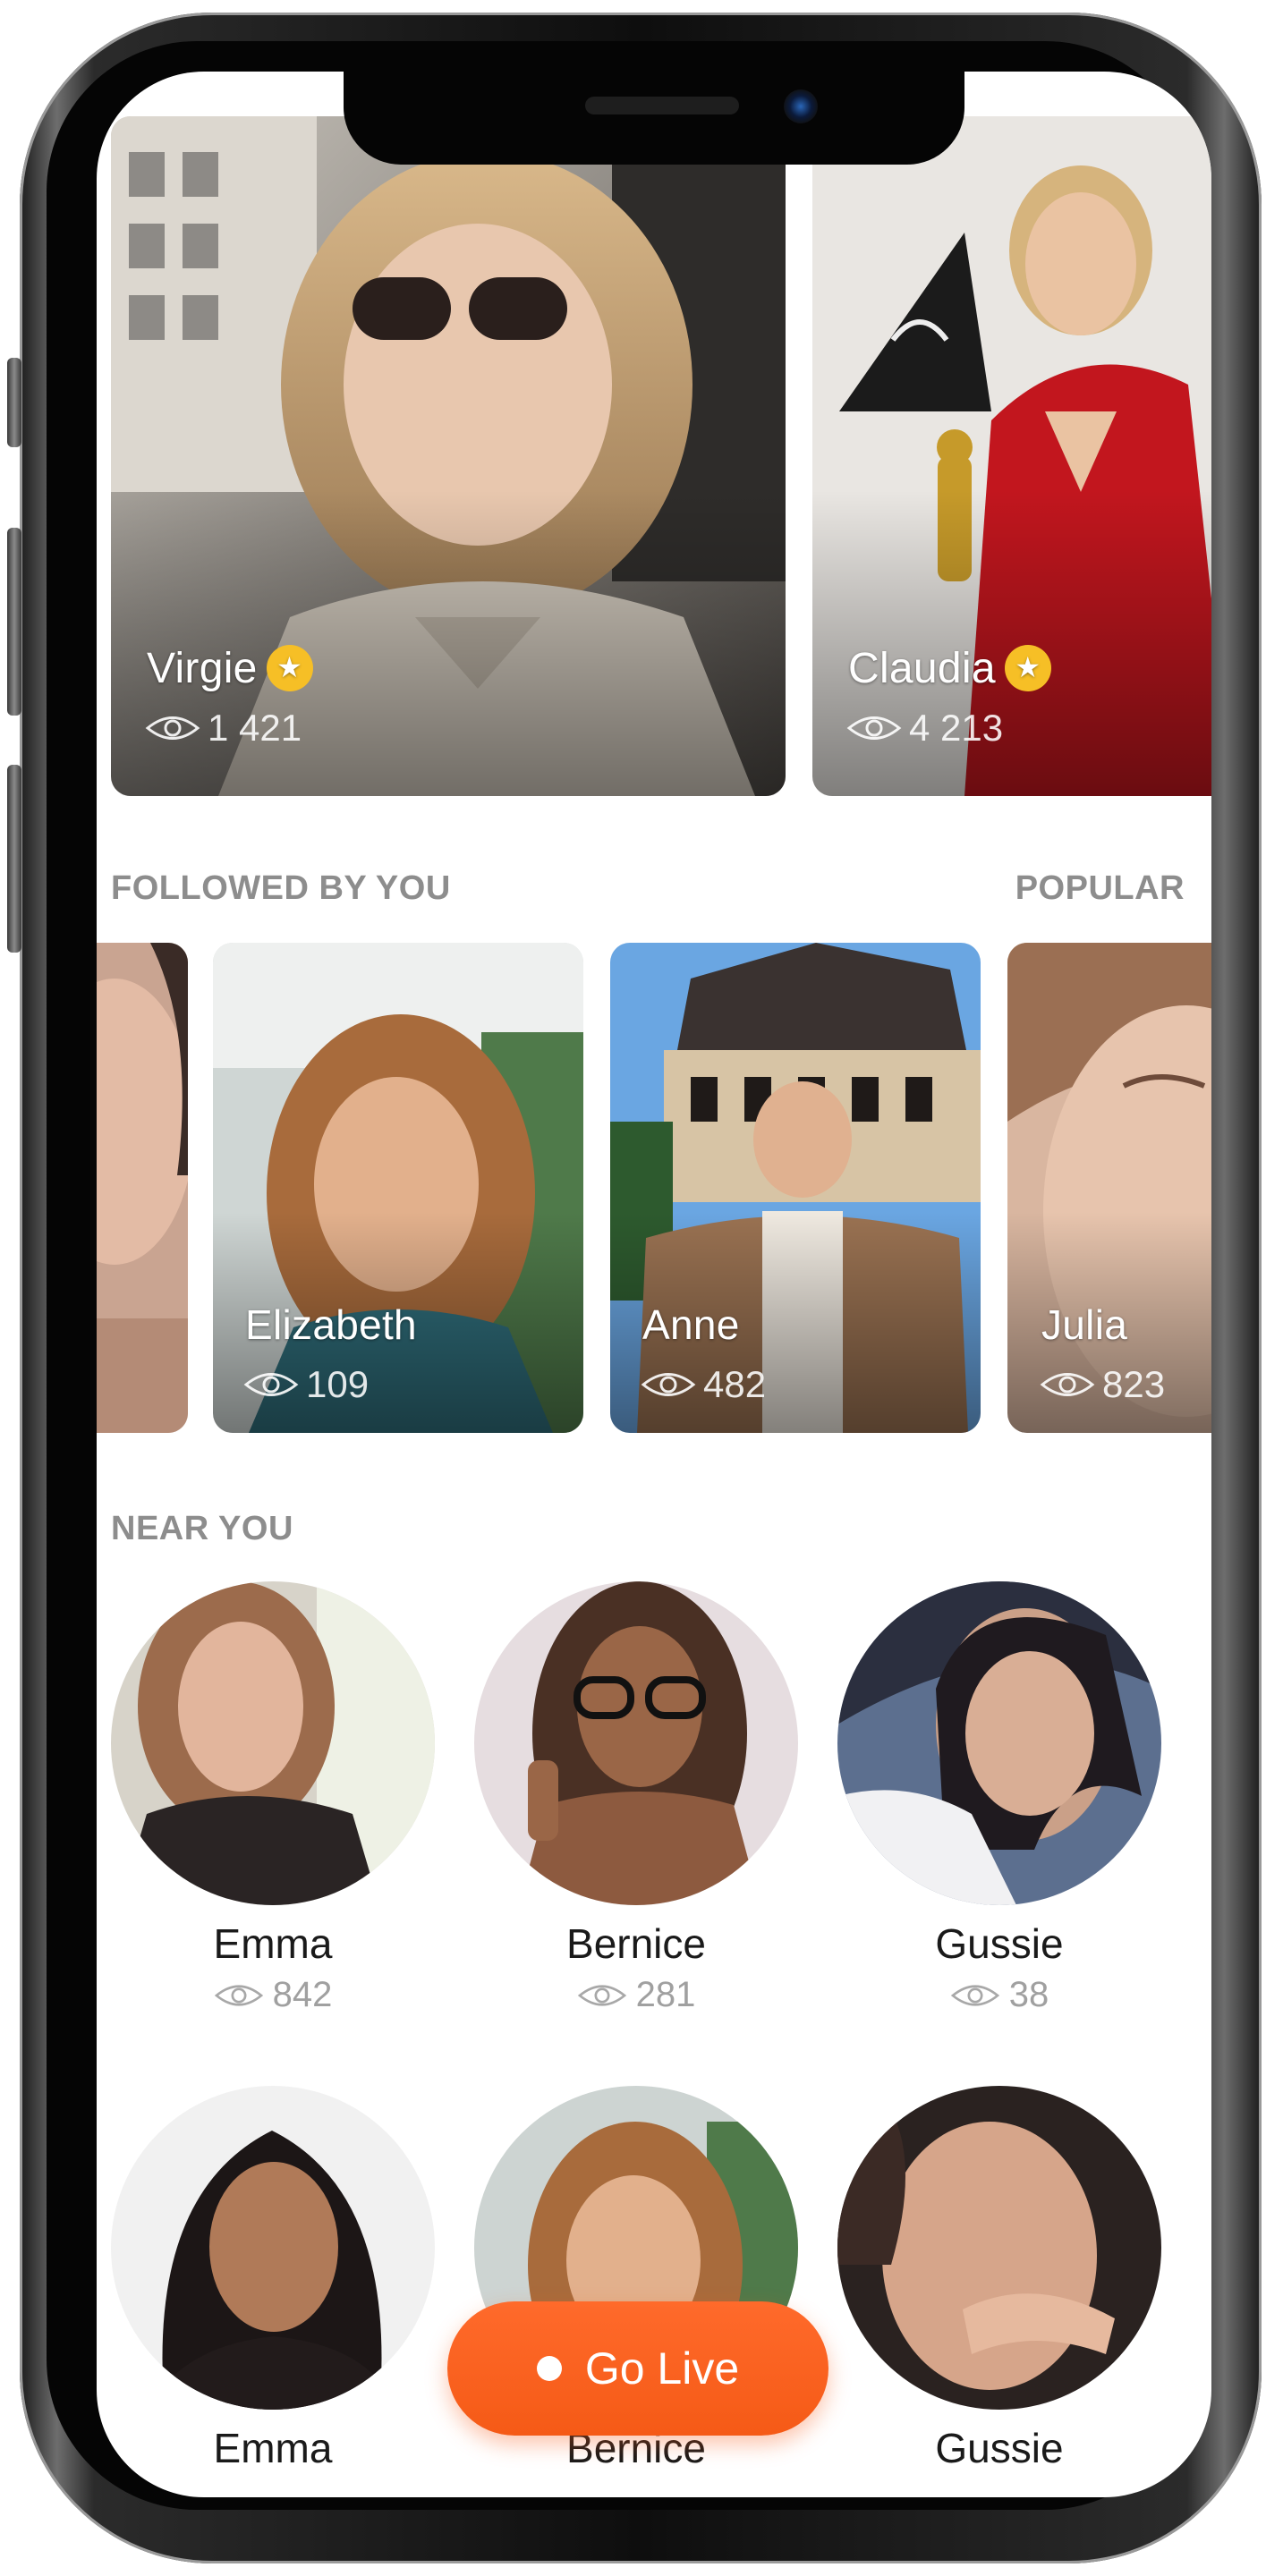  Describe the element at coordinates (795, 1188) in the screenshot. I see `story-card-anne: Anne 482` at that location.